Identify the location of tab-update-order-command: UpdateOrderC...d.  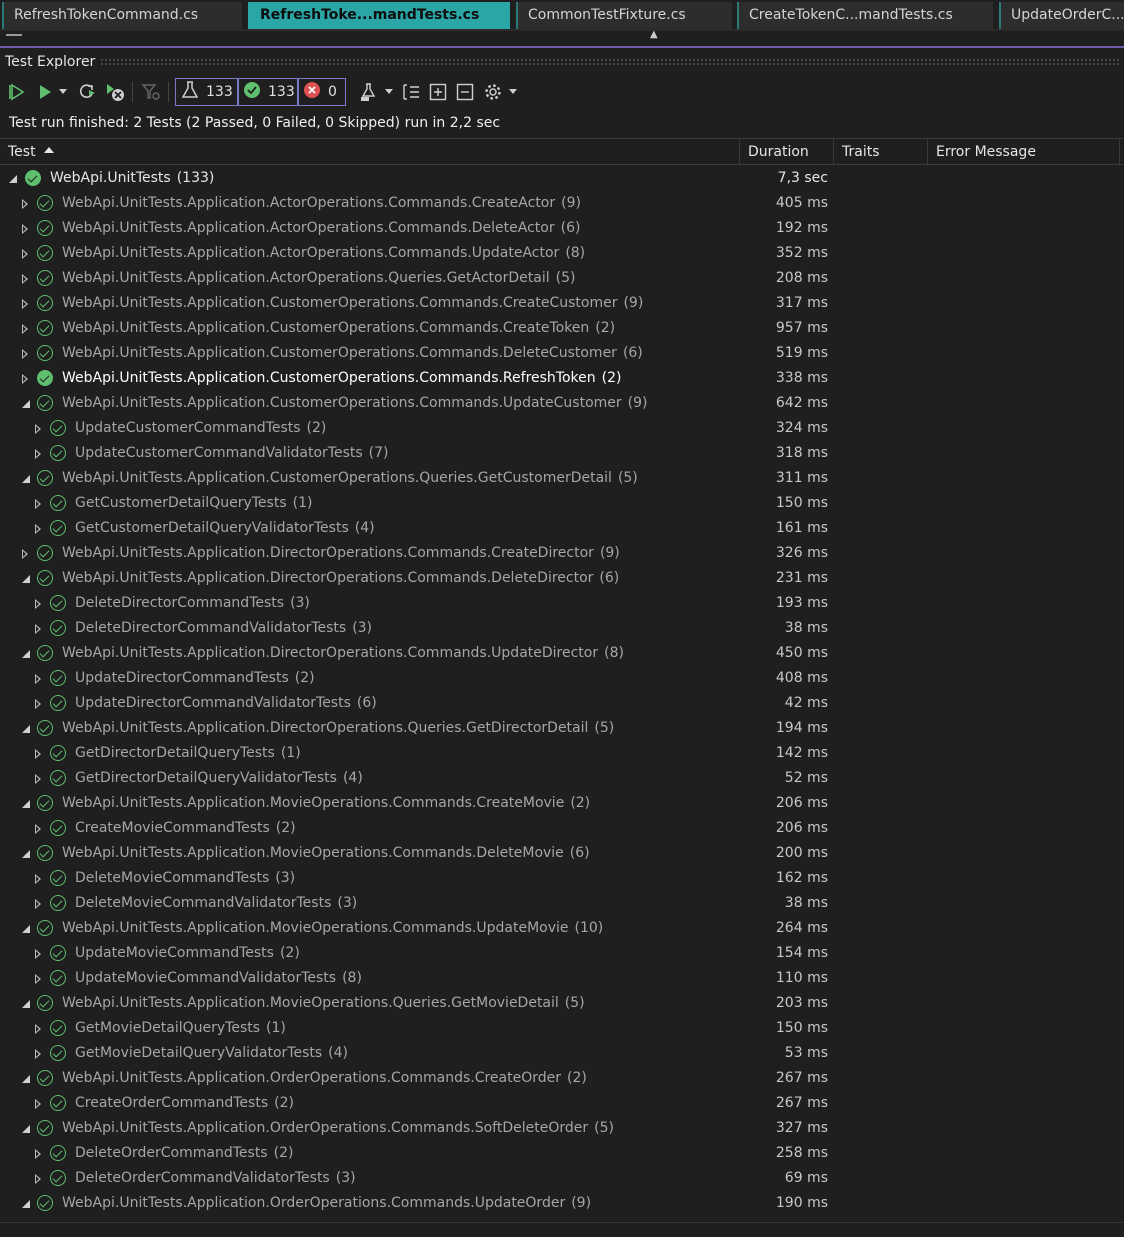
(1061, 15).